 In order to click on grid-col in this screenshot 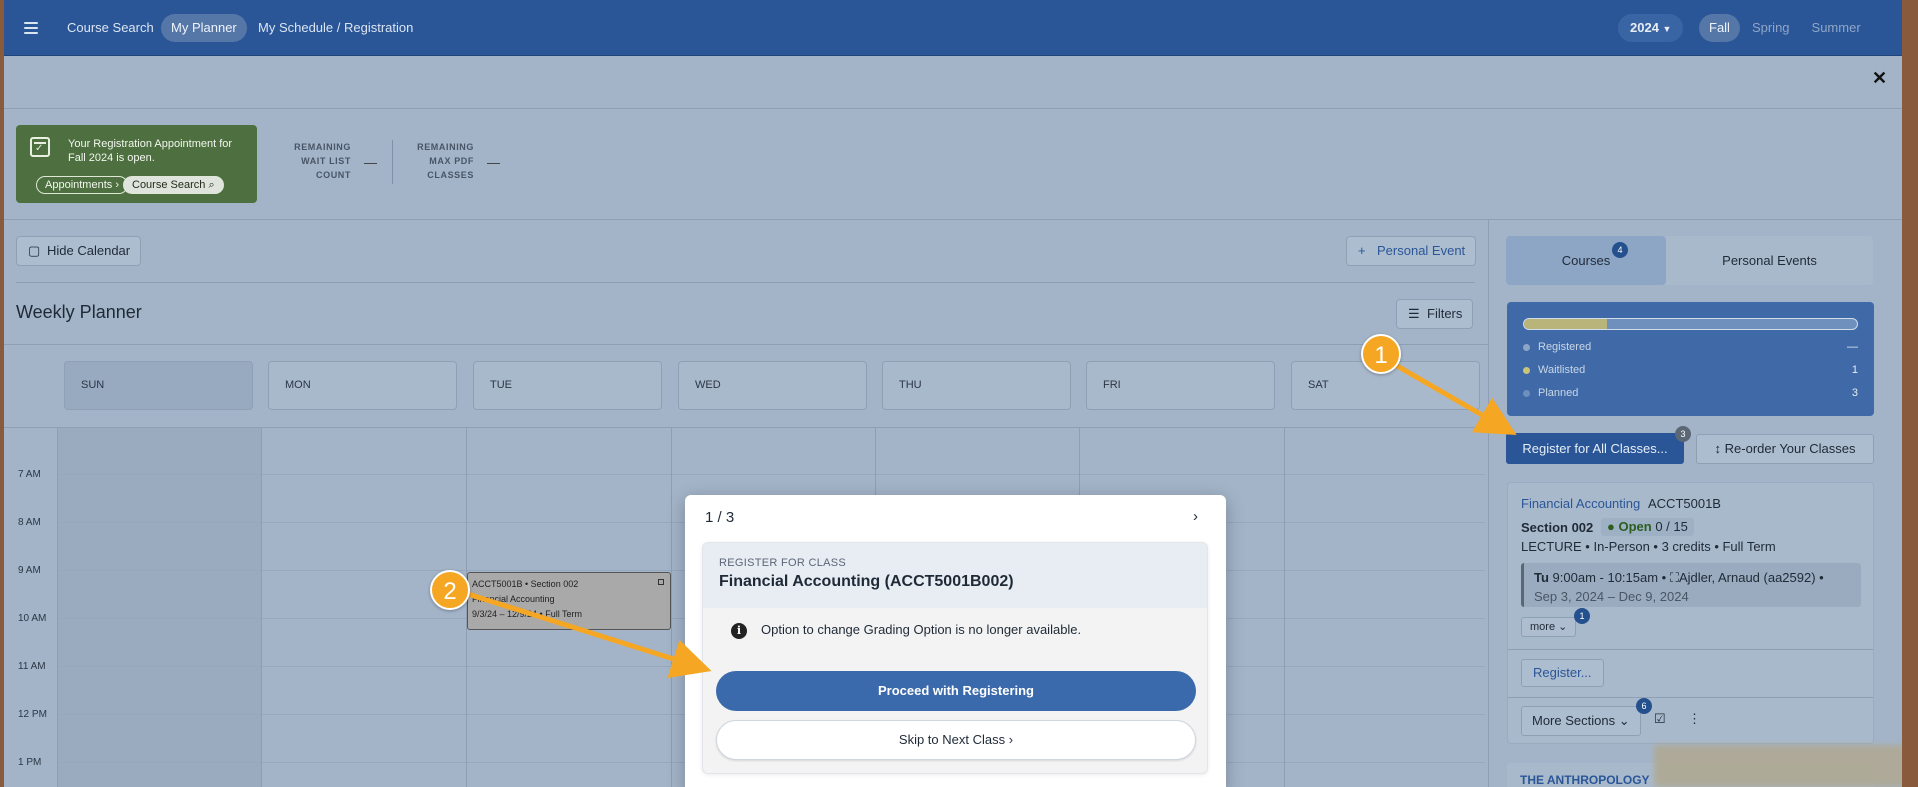, I will do `click(261, 607)`.